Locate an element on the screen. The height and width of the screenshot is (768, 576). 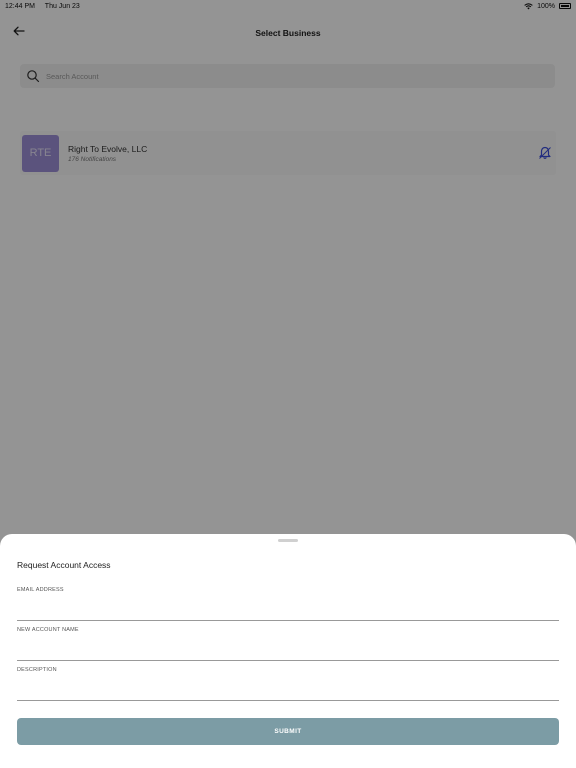
sheet-title: Request Account Access is located at coordinates (64, 565).